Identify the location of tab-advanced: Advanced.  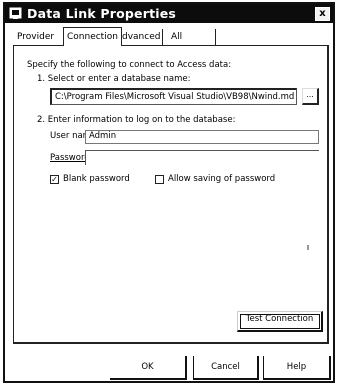
(140, 37).